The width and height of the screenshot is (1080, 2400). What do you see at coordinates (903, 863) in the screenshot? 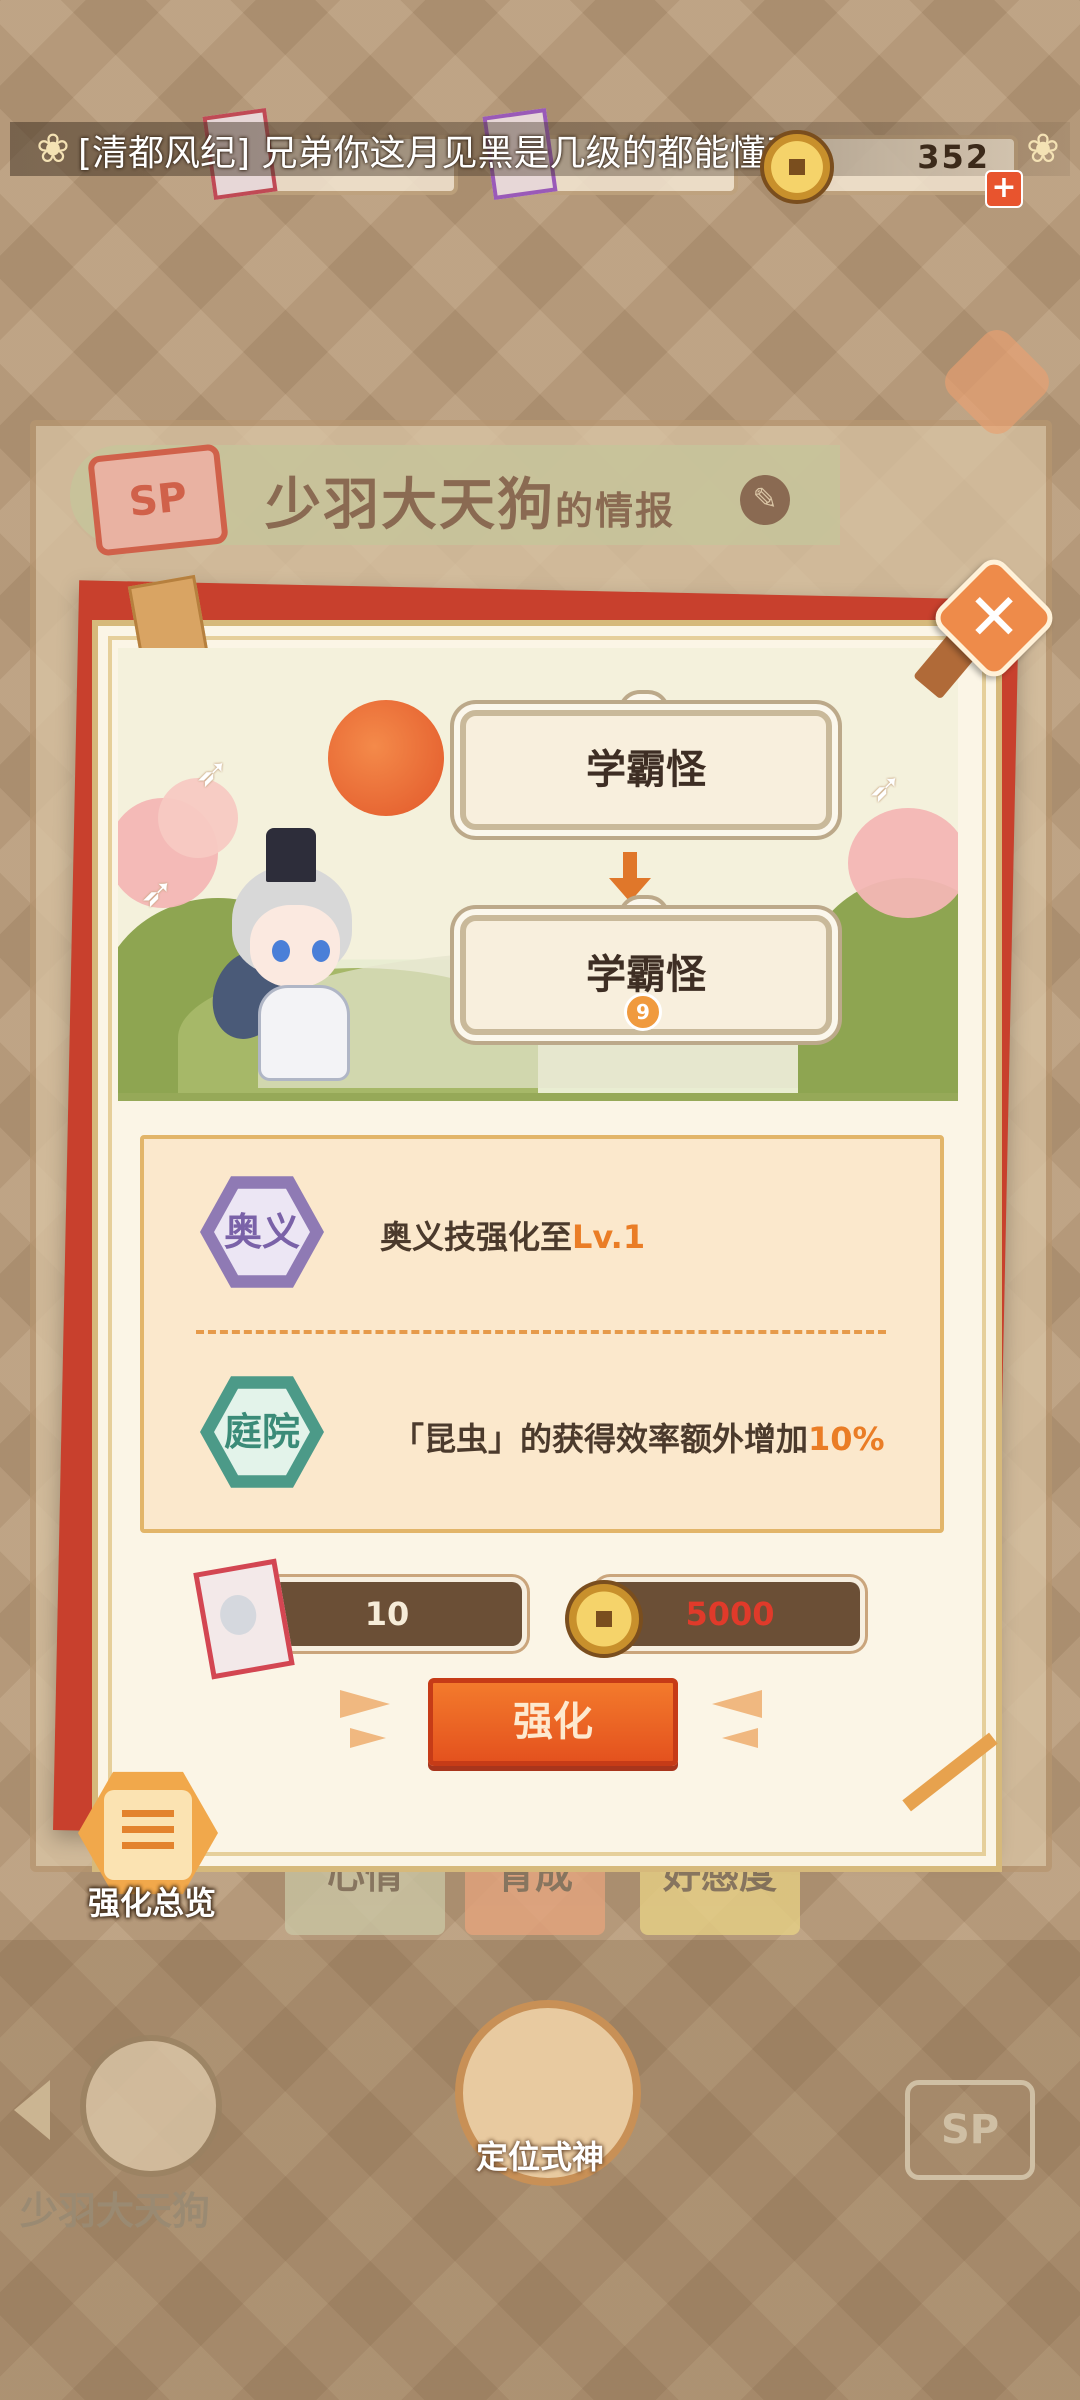
I see `cherry-blossom-right` at bounding box center [903, 863].